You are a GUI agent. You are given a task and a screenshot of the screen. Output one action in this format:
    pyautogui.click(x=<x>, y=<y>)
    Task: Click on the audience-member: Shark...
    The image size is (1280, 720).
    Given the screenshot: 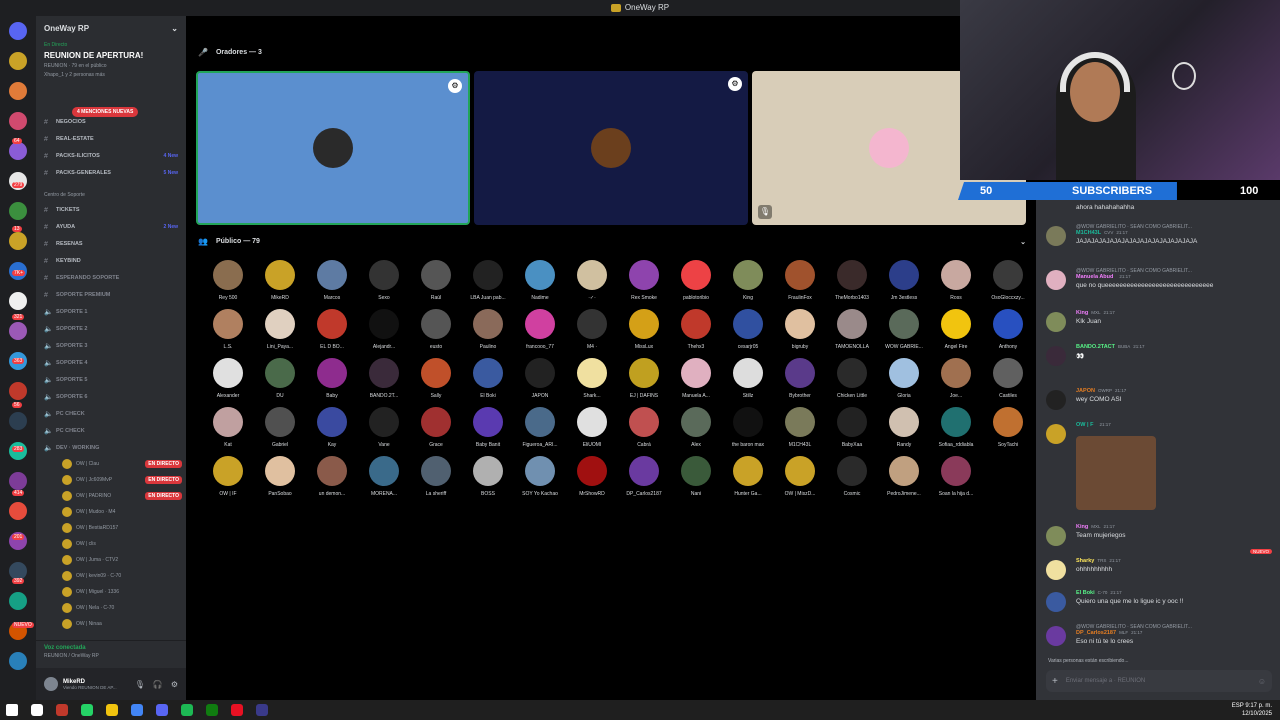 What is the action you would take?
    pyautogui.click(x=592, y=378)
    